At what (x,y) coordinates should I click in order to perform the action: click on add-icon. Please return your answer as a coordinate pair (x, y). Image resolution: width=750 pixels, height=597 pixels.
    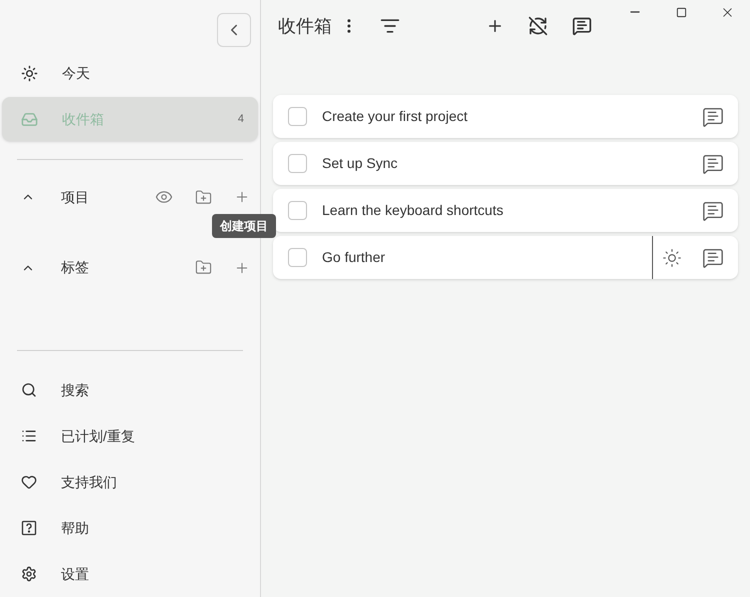
    Looking at the image, I should click on (495, 26).